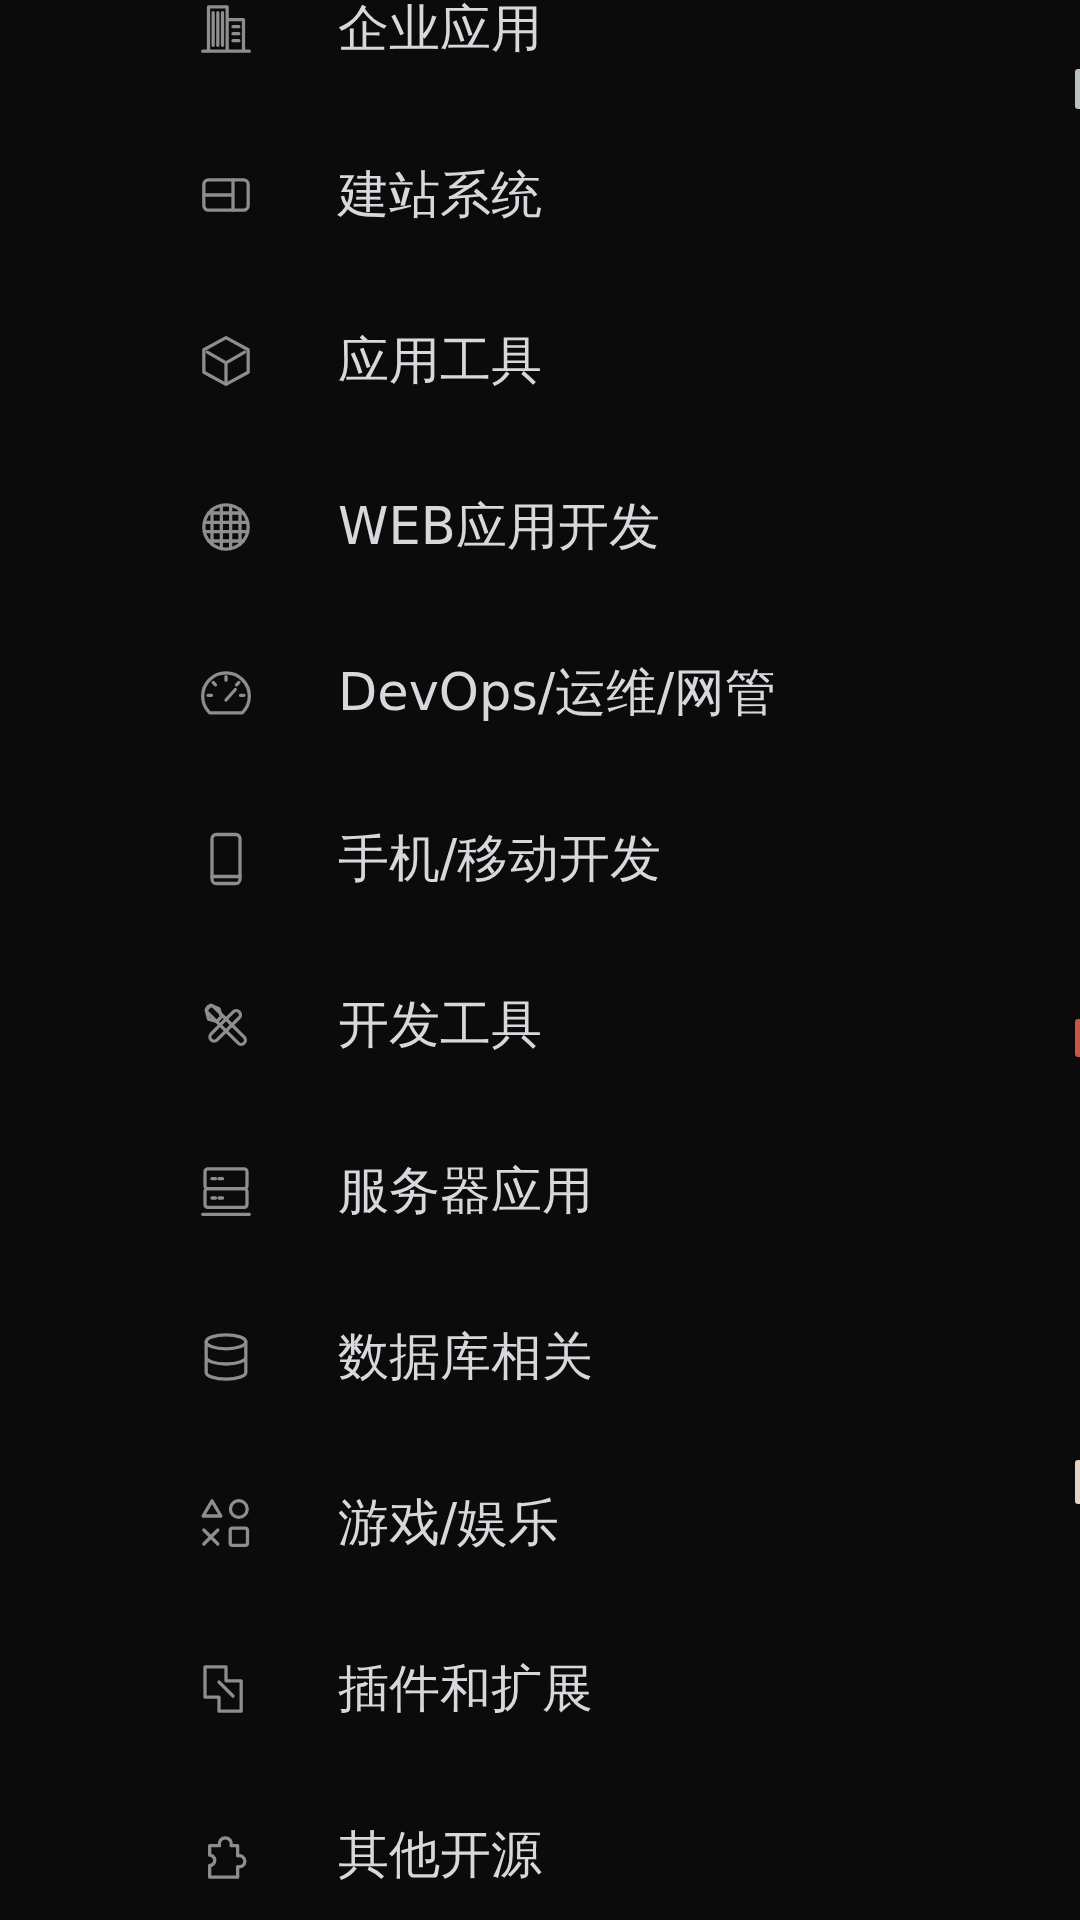 This screenshot has width=1080, height=1920. Describe the element at coordinates (370, 30) in the screenshot. I see `category-link: 企业应用` at that location.